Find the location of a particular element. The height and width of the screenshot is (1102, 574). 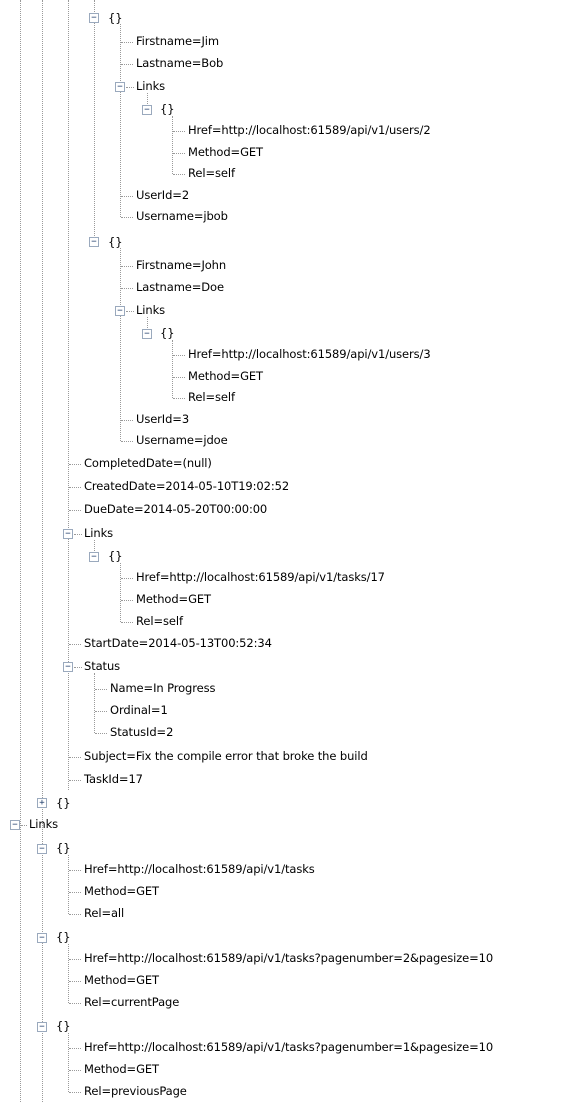

tree-item-firstname: Firstname=Jim is located at coordinates (177, 41).